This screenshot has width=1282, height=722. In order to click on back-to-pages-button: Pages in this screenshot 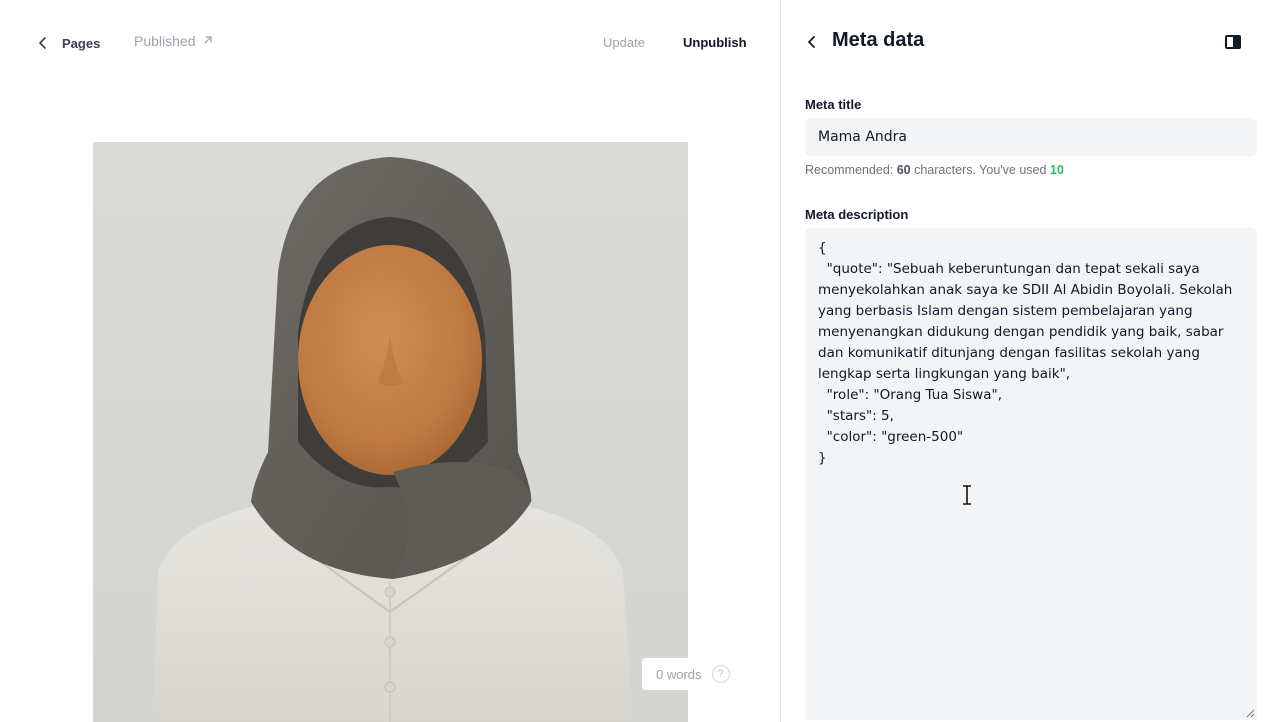, I will do `click(68, 43)`.